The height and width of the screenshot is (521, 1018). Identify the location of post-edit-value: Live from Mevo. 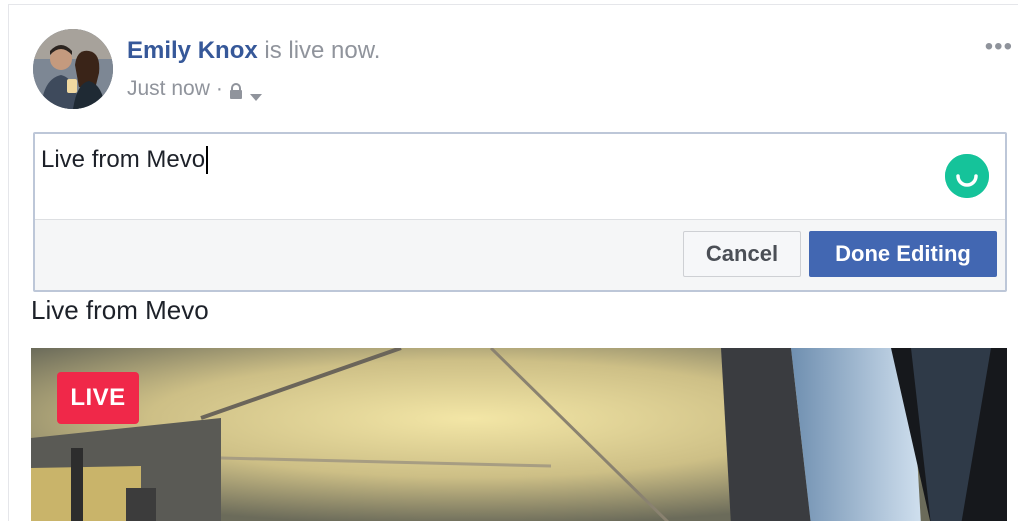
(123, 159).